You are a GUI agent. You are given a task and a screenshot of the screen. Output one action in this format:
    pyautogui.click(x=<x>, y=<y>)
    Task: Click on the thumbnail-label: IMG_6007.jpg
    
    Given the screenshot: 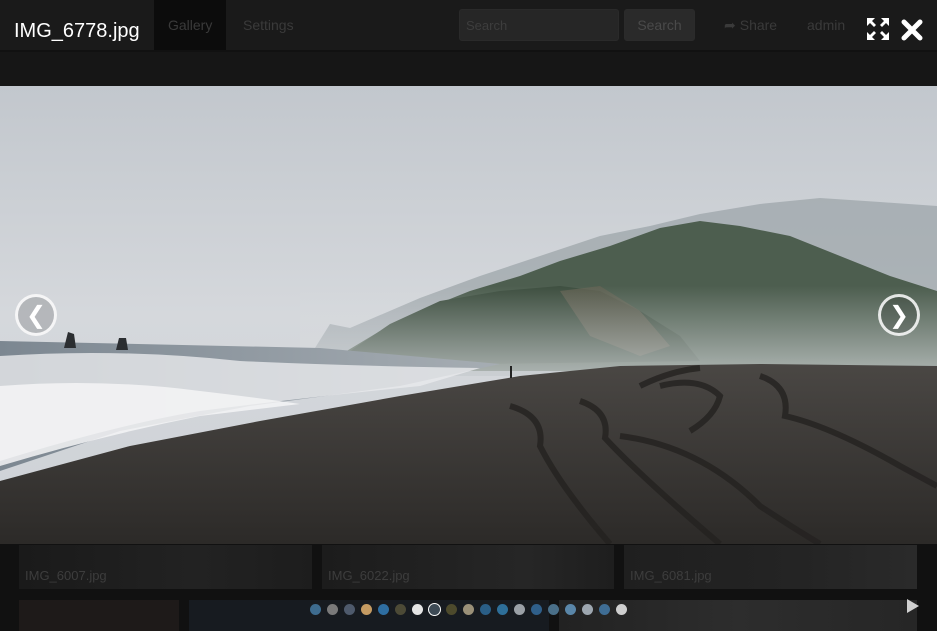 What is the action you would take?
    pyautogui.click(x=66, y=575)
    